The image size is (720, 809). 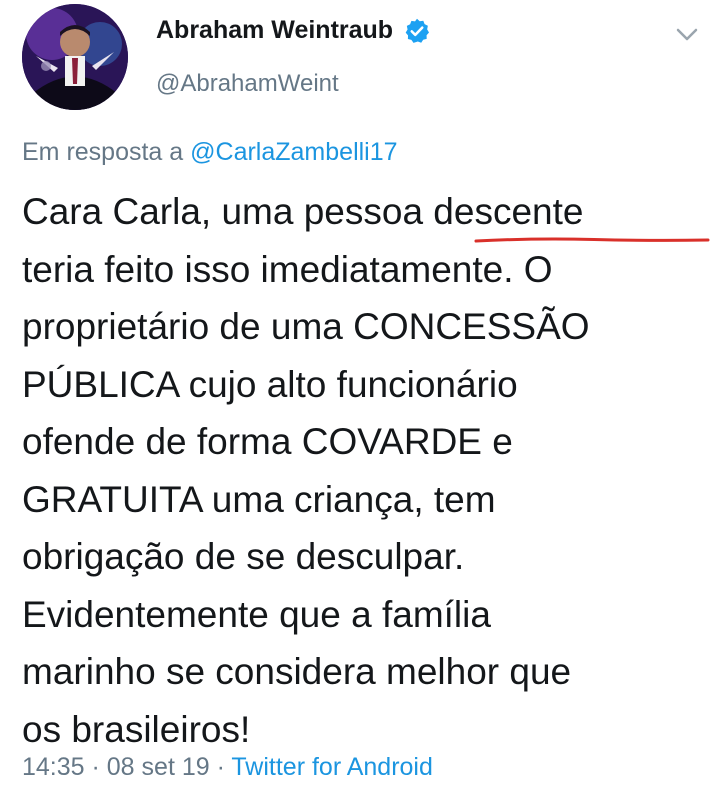 What do you see at coordinates (274, 30) in the screenshot?
I see `author-display-name: Abraham Weintraub` at bounding box center [274, 30].